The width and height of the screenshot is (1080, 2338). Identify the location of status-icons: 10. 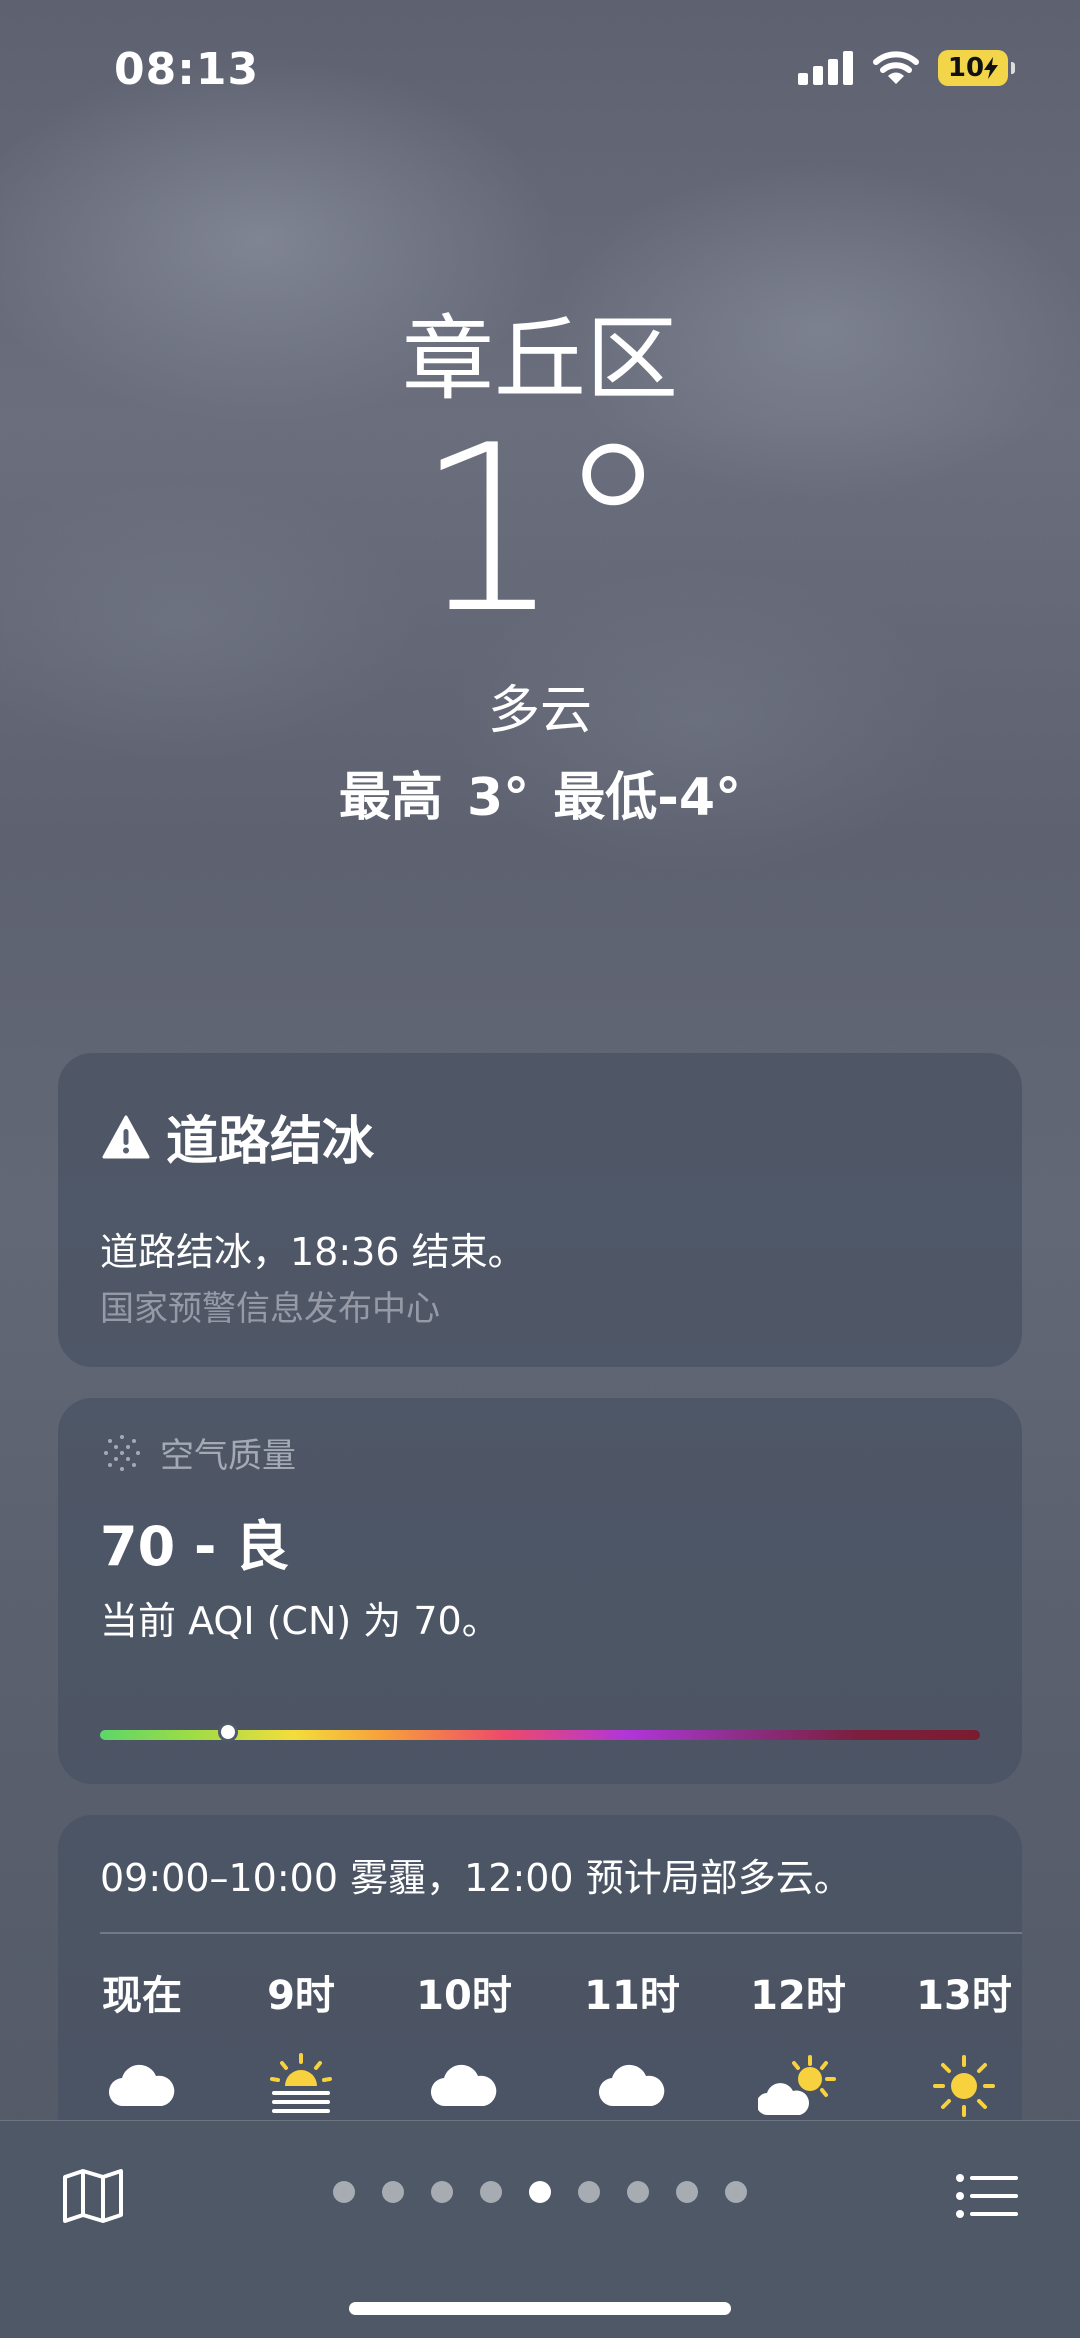
(906, 68).